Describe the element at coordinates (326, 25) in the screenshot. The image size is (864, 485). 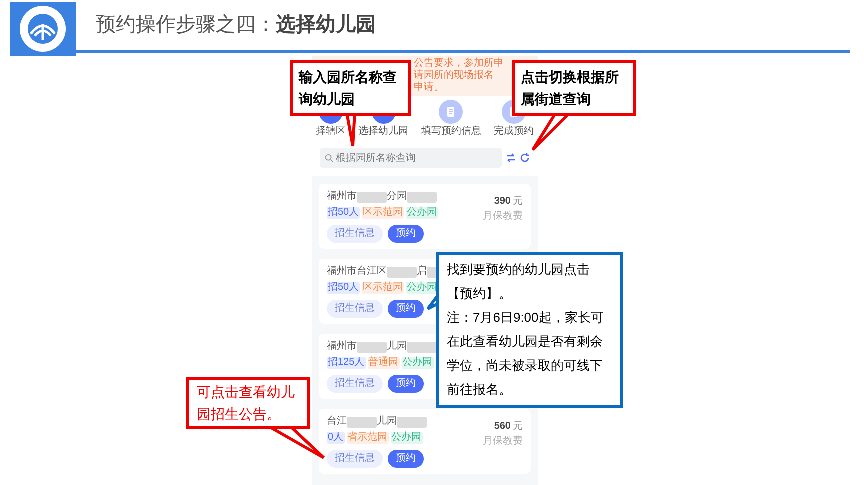
I see `slide-title-emphasis: 选择幼儿园` at that location.